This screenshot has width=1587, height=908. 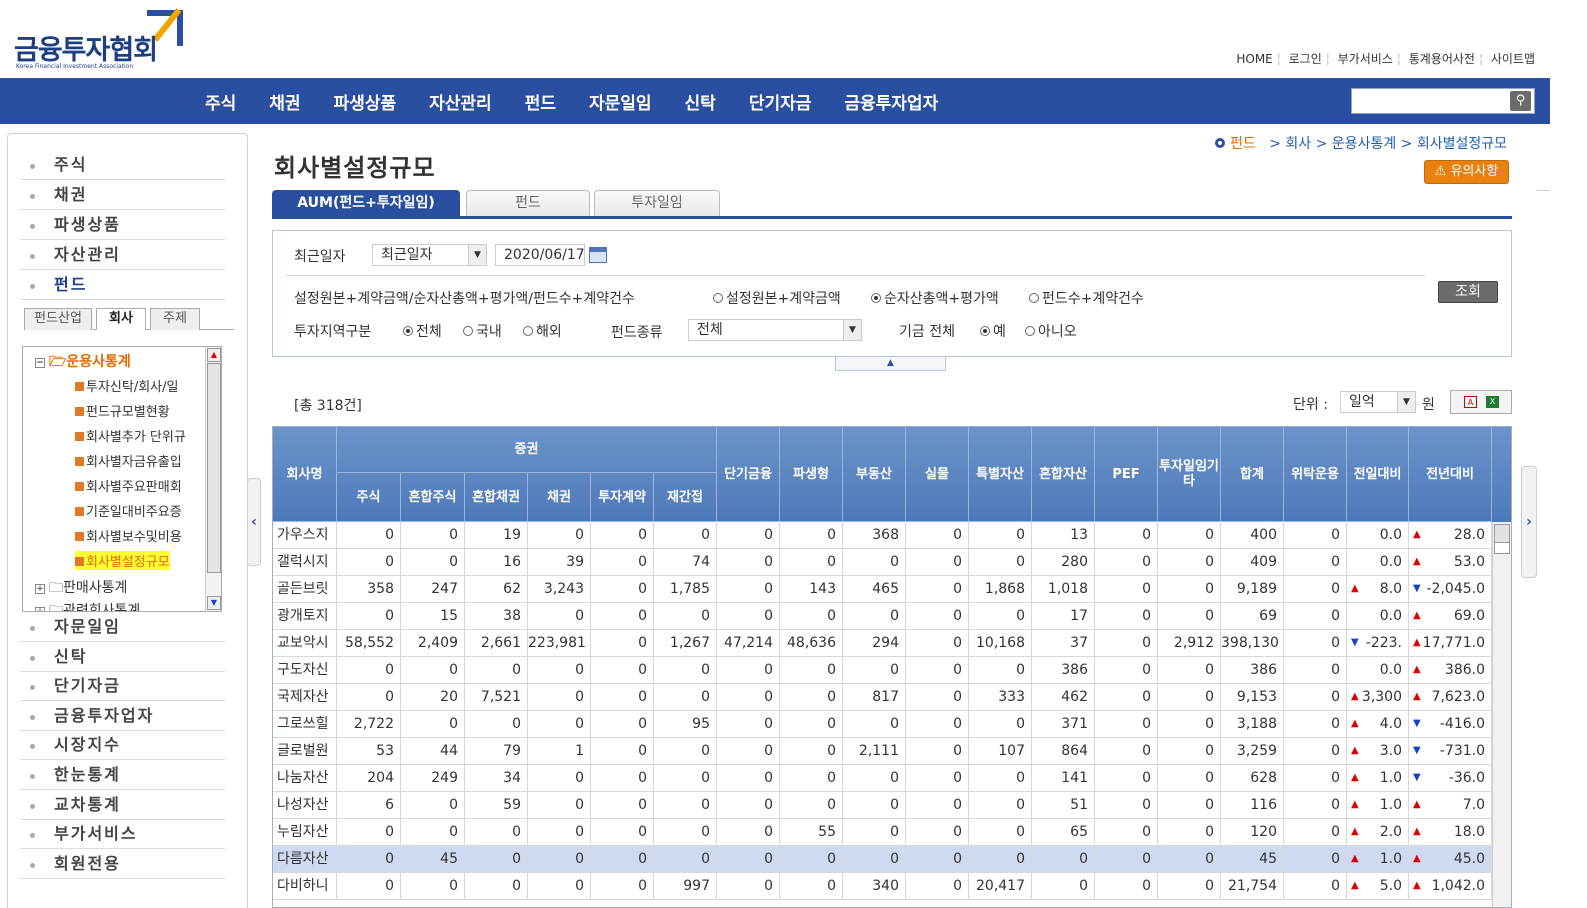 What do you see at coordinates (883, 535) in the screenshot?
I see `table-row: 가우스지 0 0 19 0 0 0 0 0 368 0 0 13 0 0 400 0 0.0 ▲ 28.0` at bounding box center [883, 535].